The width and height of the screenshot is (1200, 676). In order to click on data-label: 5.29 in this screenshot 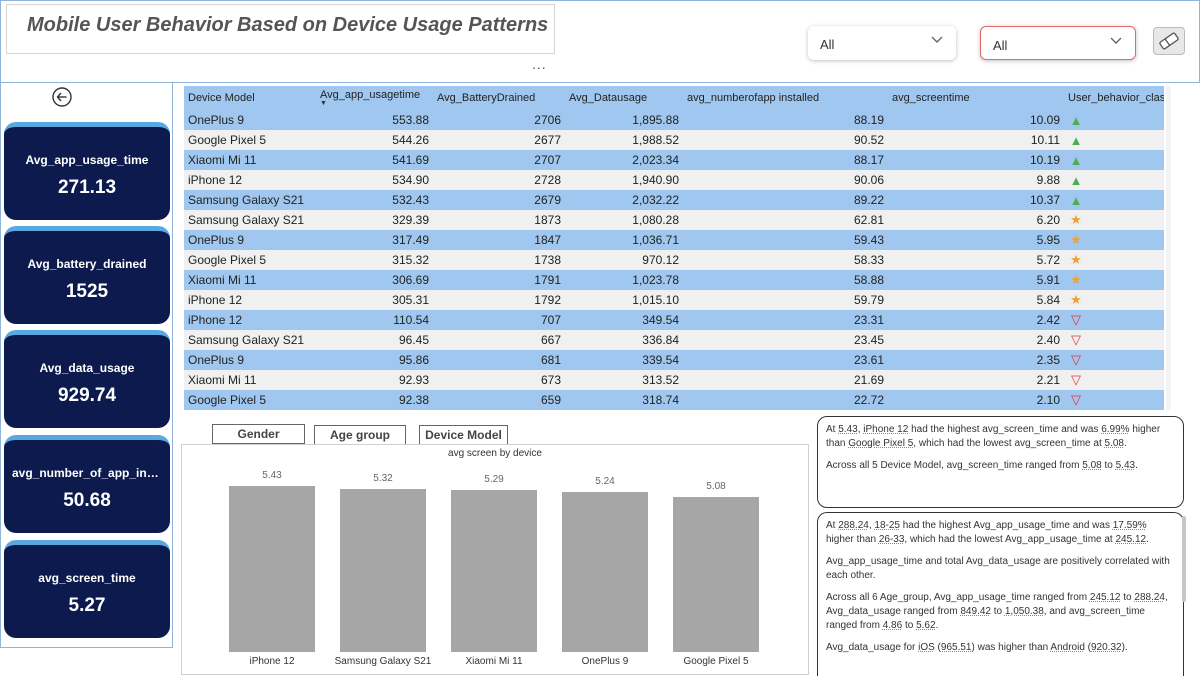, I will do `click(494, 480)`.